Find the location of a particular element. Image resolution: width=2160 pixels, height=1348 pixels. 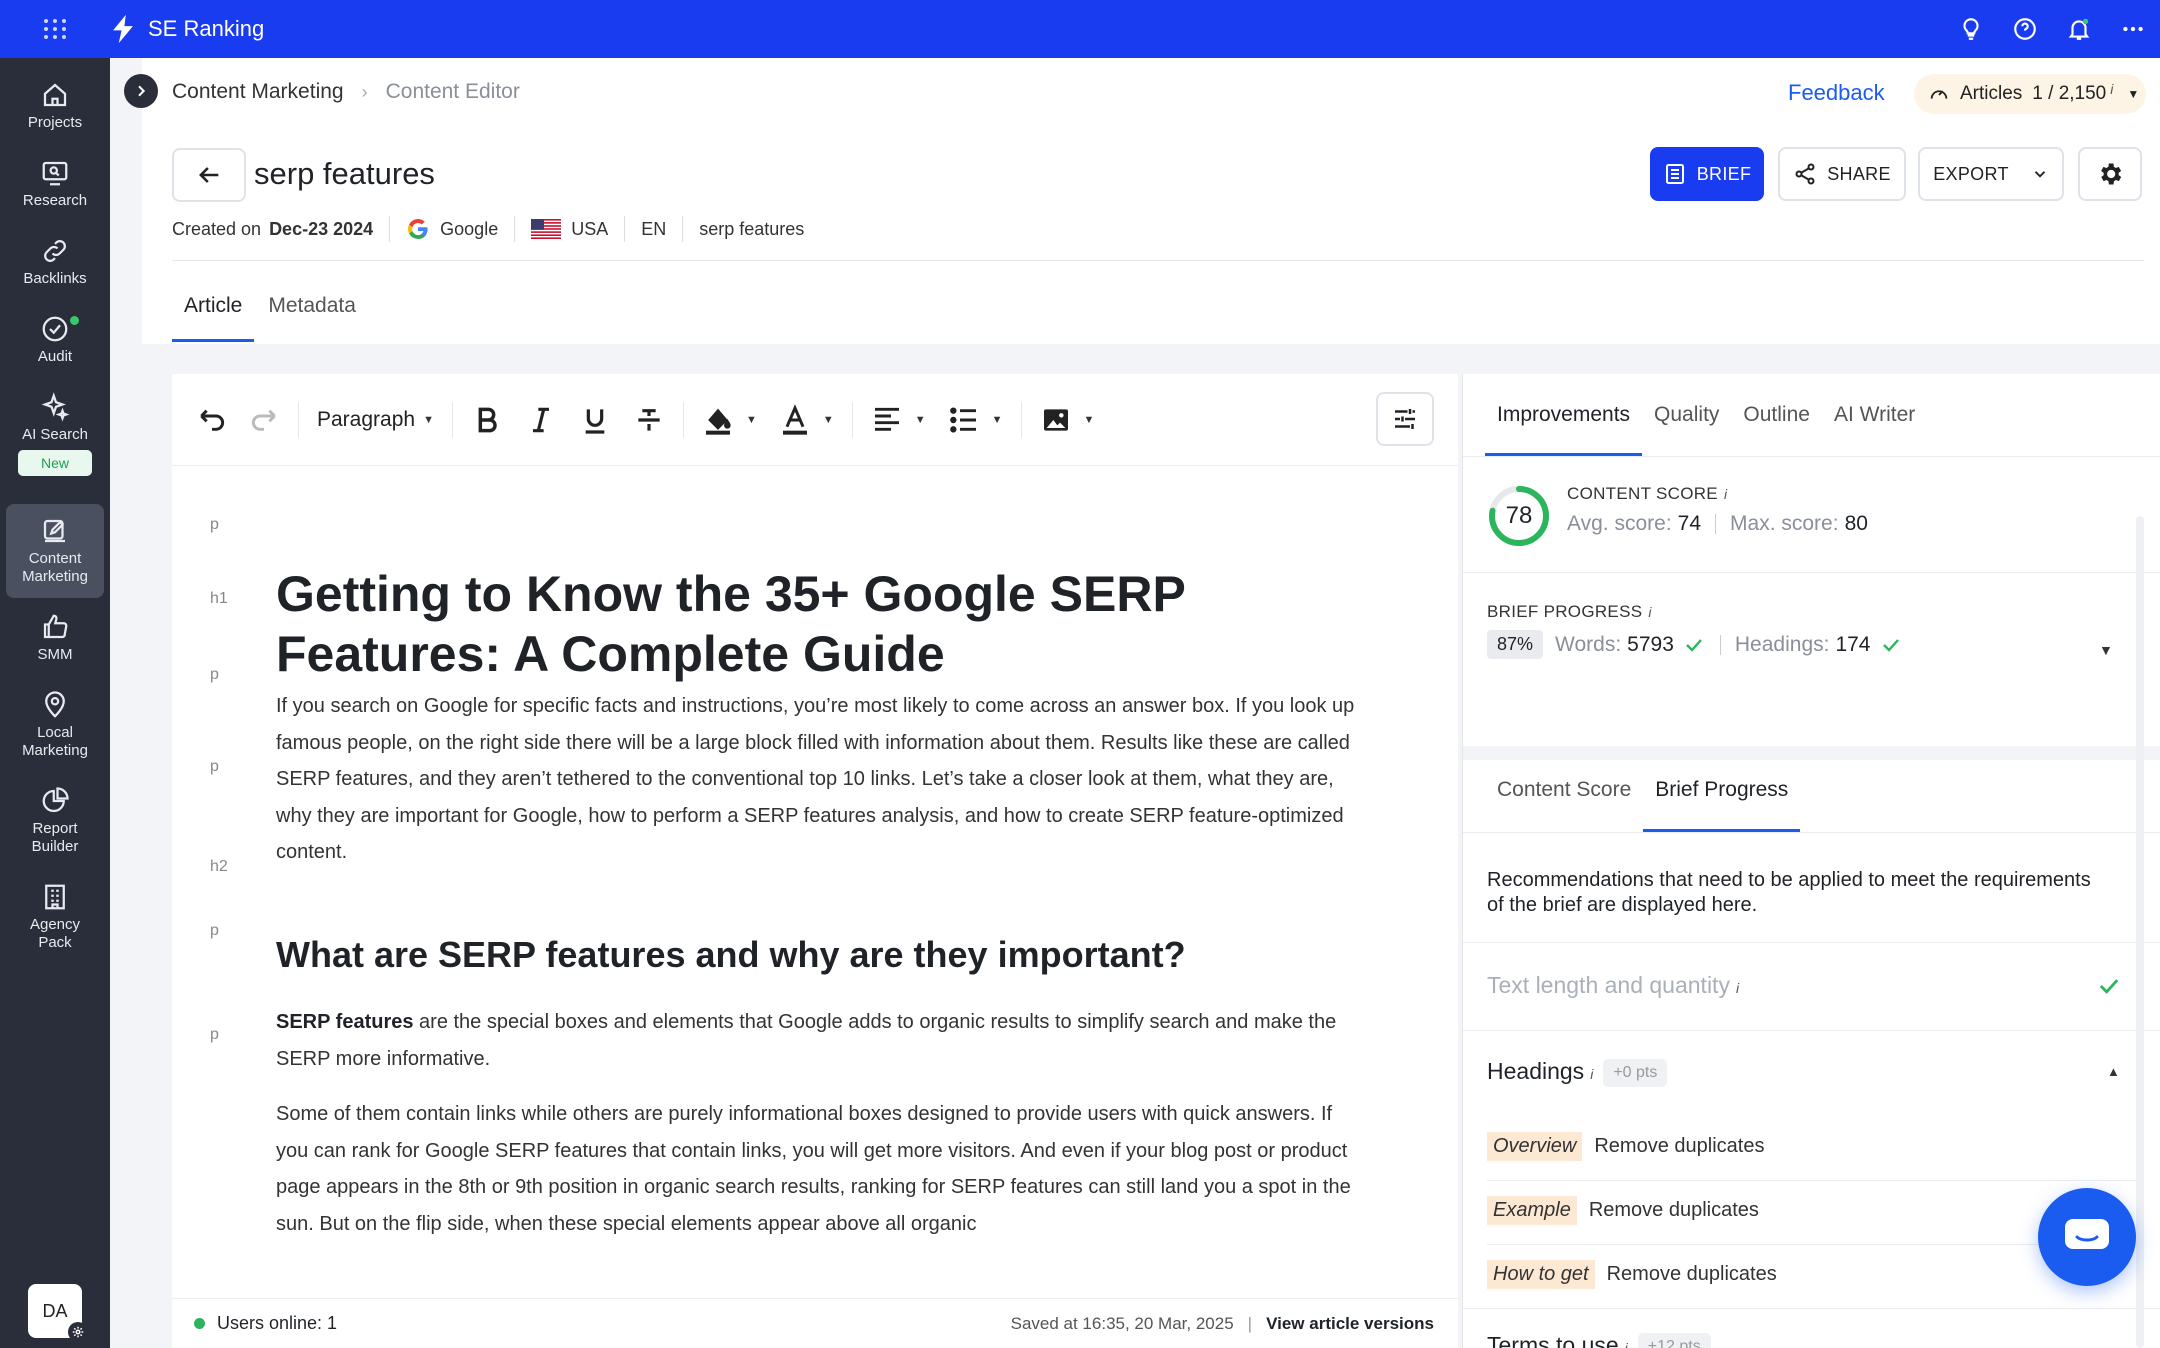

text-color-button: ▼ is located at coordinates (806, 420).